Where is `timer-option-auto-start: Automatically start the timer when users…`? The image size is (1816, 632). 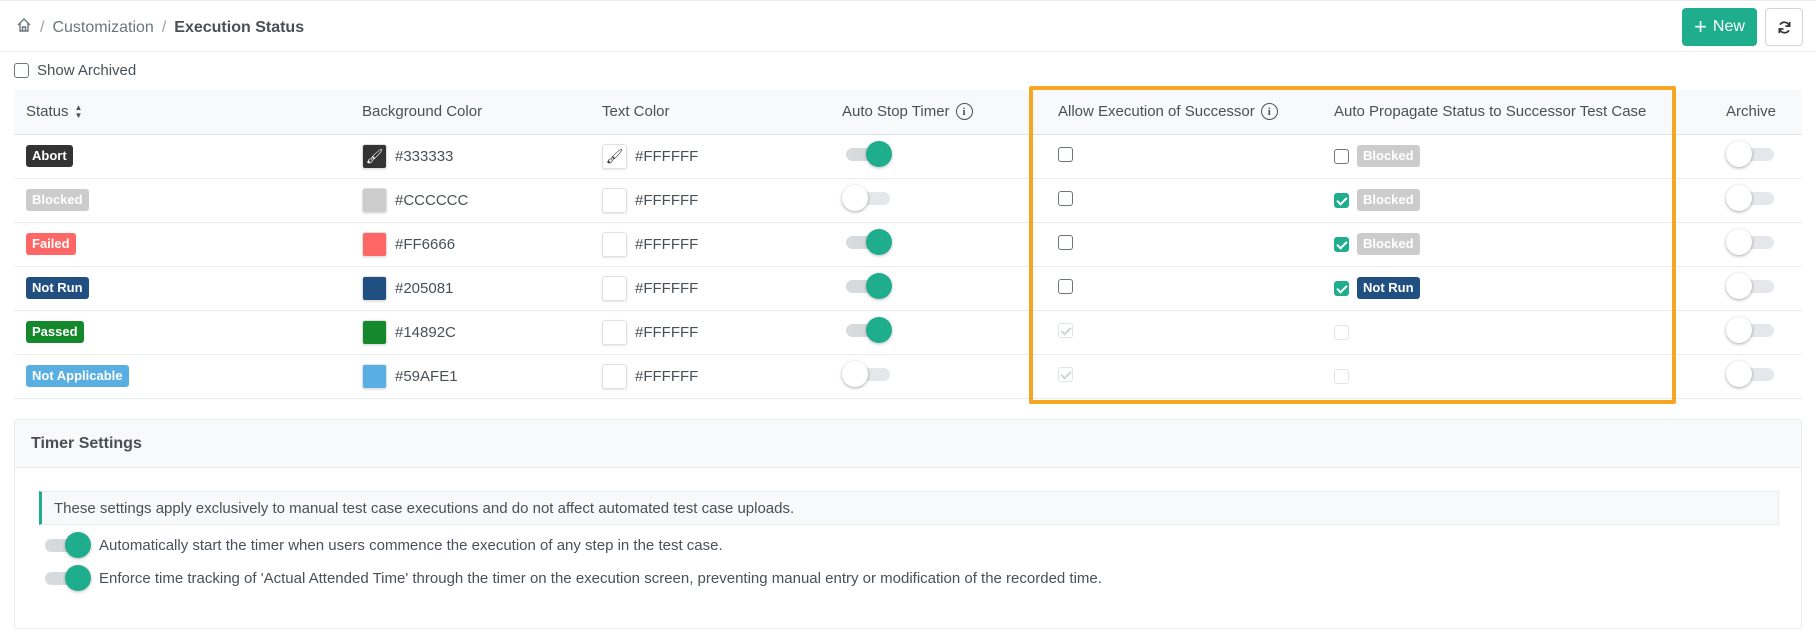 timer-option-auto-start: Automatically start the timer when users… is located at coordinates (382, 545).